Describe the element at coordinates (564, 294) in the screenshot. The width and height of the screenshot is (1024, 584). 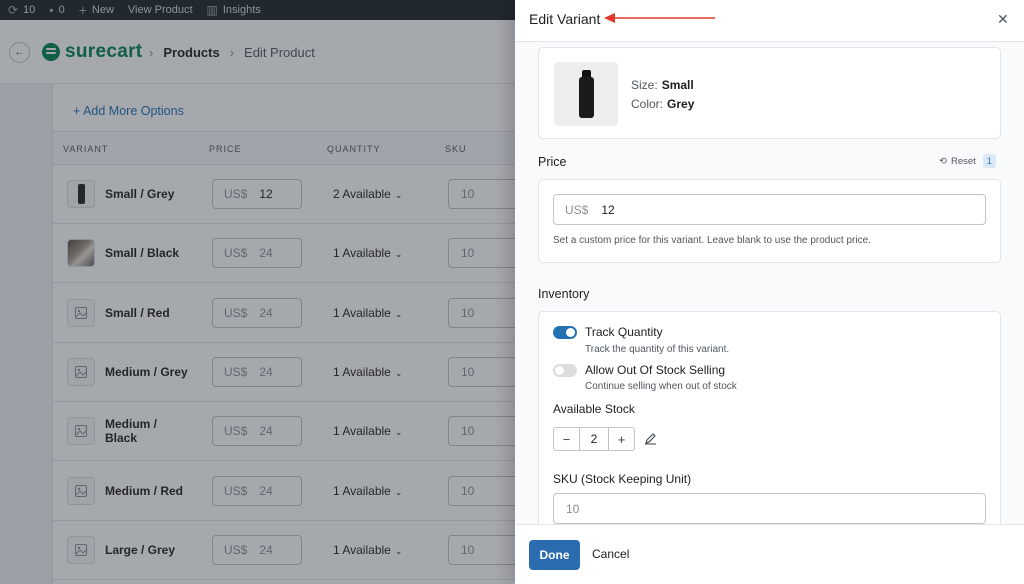
I see `inventory-section-title: Inventory` at that location.